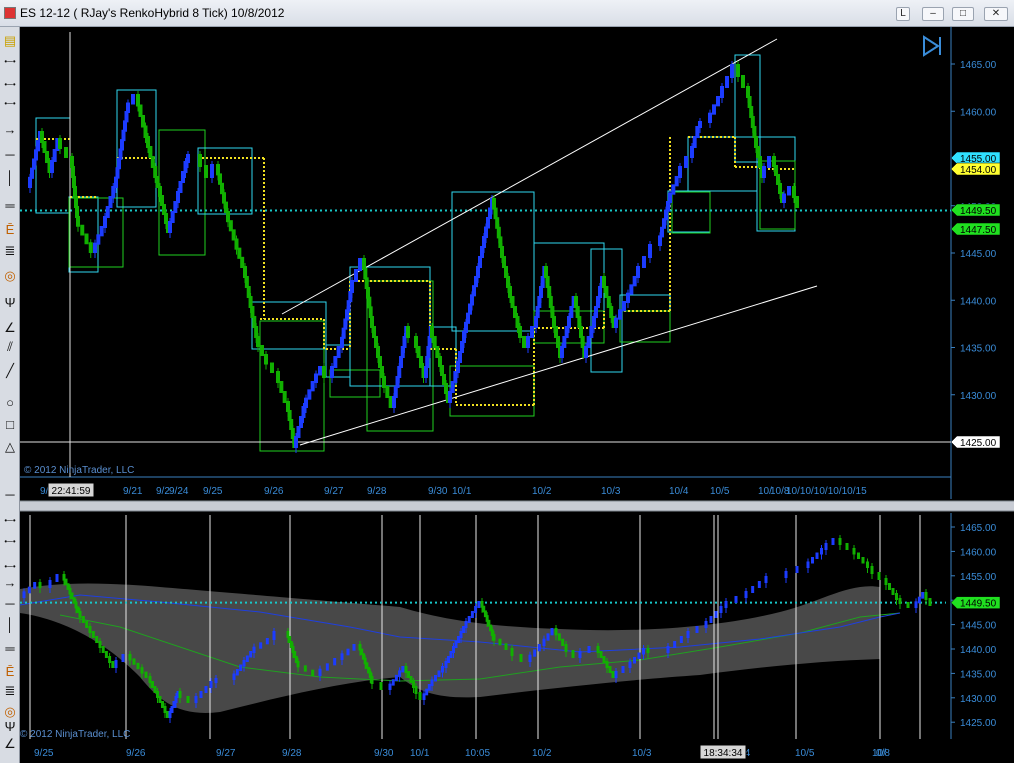 This screenshot has width=1014, height=763. Describe the element at coordinates (10, 276) in the screenshot. I see `target-icon: ◎` at that location.